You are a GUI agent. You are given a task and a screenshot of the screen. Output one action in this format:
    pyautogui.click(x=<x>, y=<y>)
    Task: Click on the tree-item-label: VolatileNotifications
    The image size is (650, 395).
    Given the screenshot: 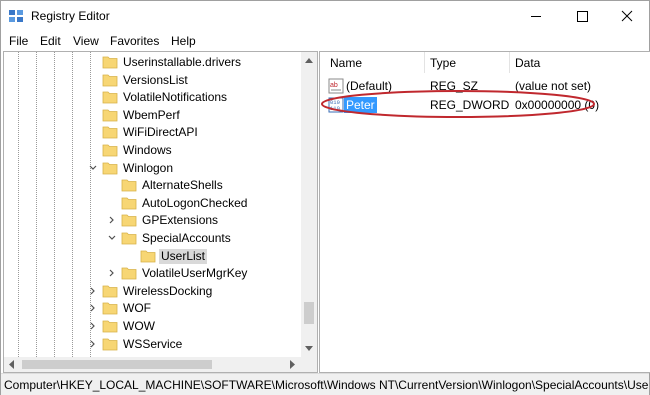 What is the action you would take?
    pyautogui.click(x=175, y=97)
    